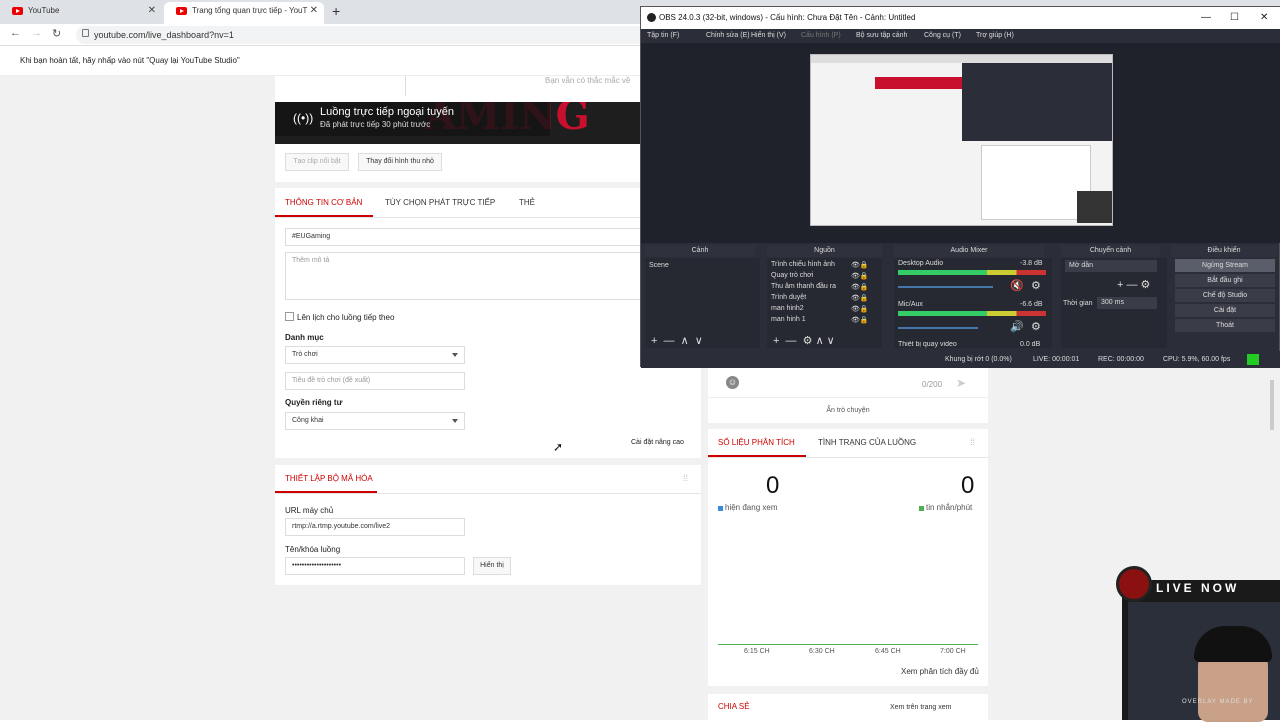  I want to click on scene-item: Scene, so click(700, 265).